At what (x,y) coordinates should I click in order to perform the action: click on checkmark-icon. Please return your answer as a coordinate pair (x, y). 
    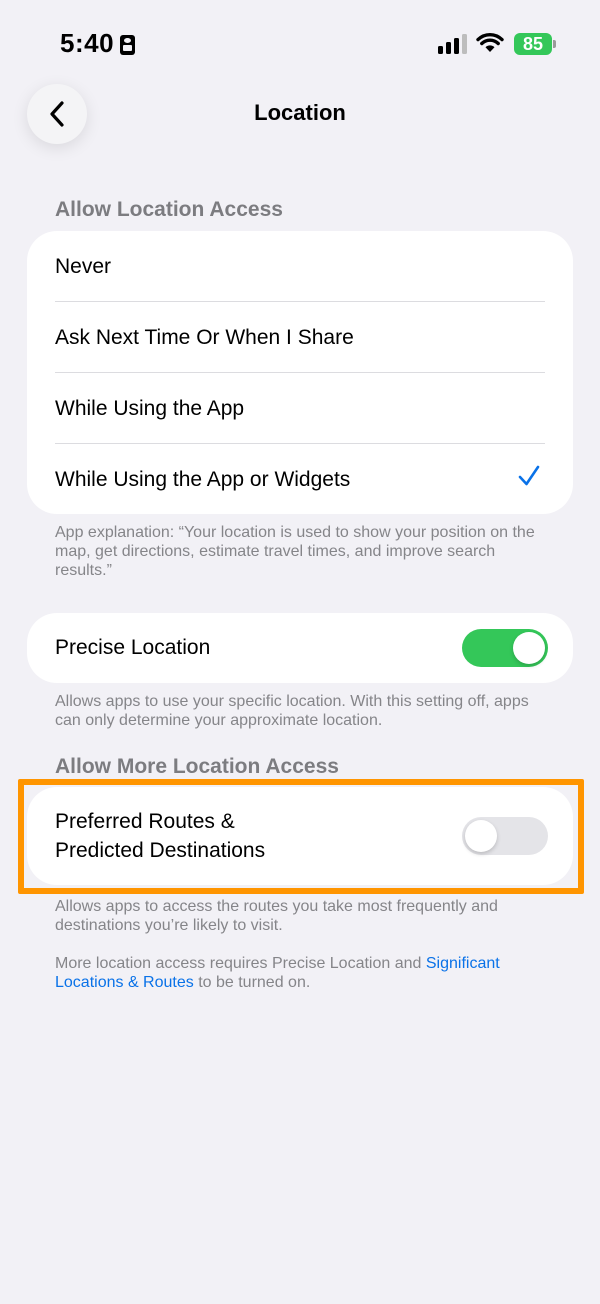
    Looking at the image, I should click on (529, 475).